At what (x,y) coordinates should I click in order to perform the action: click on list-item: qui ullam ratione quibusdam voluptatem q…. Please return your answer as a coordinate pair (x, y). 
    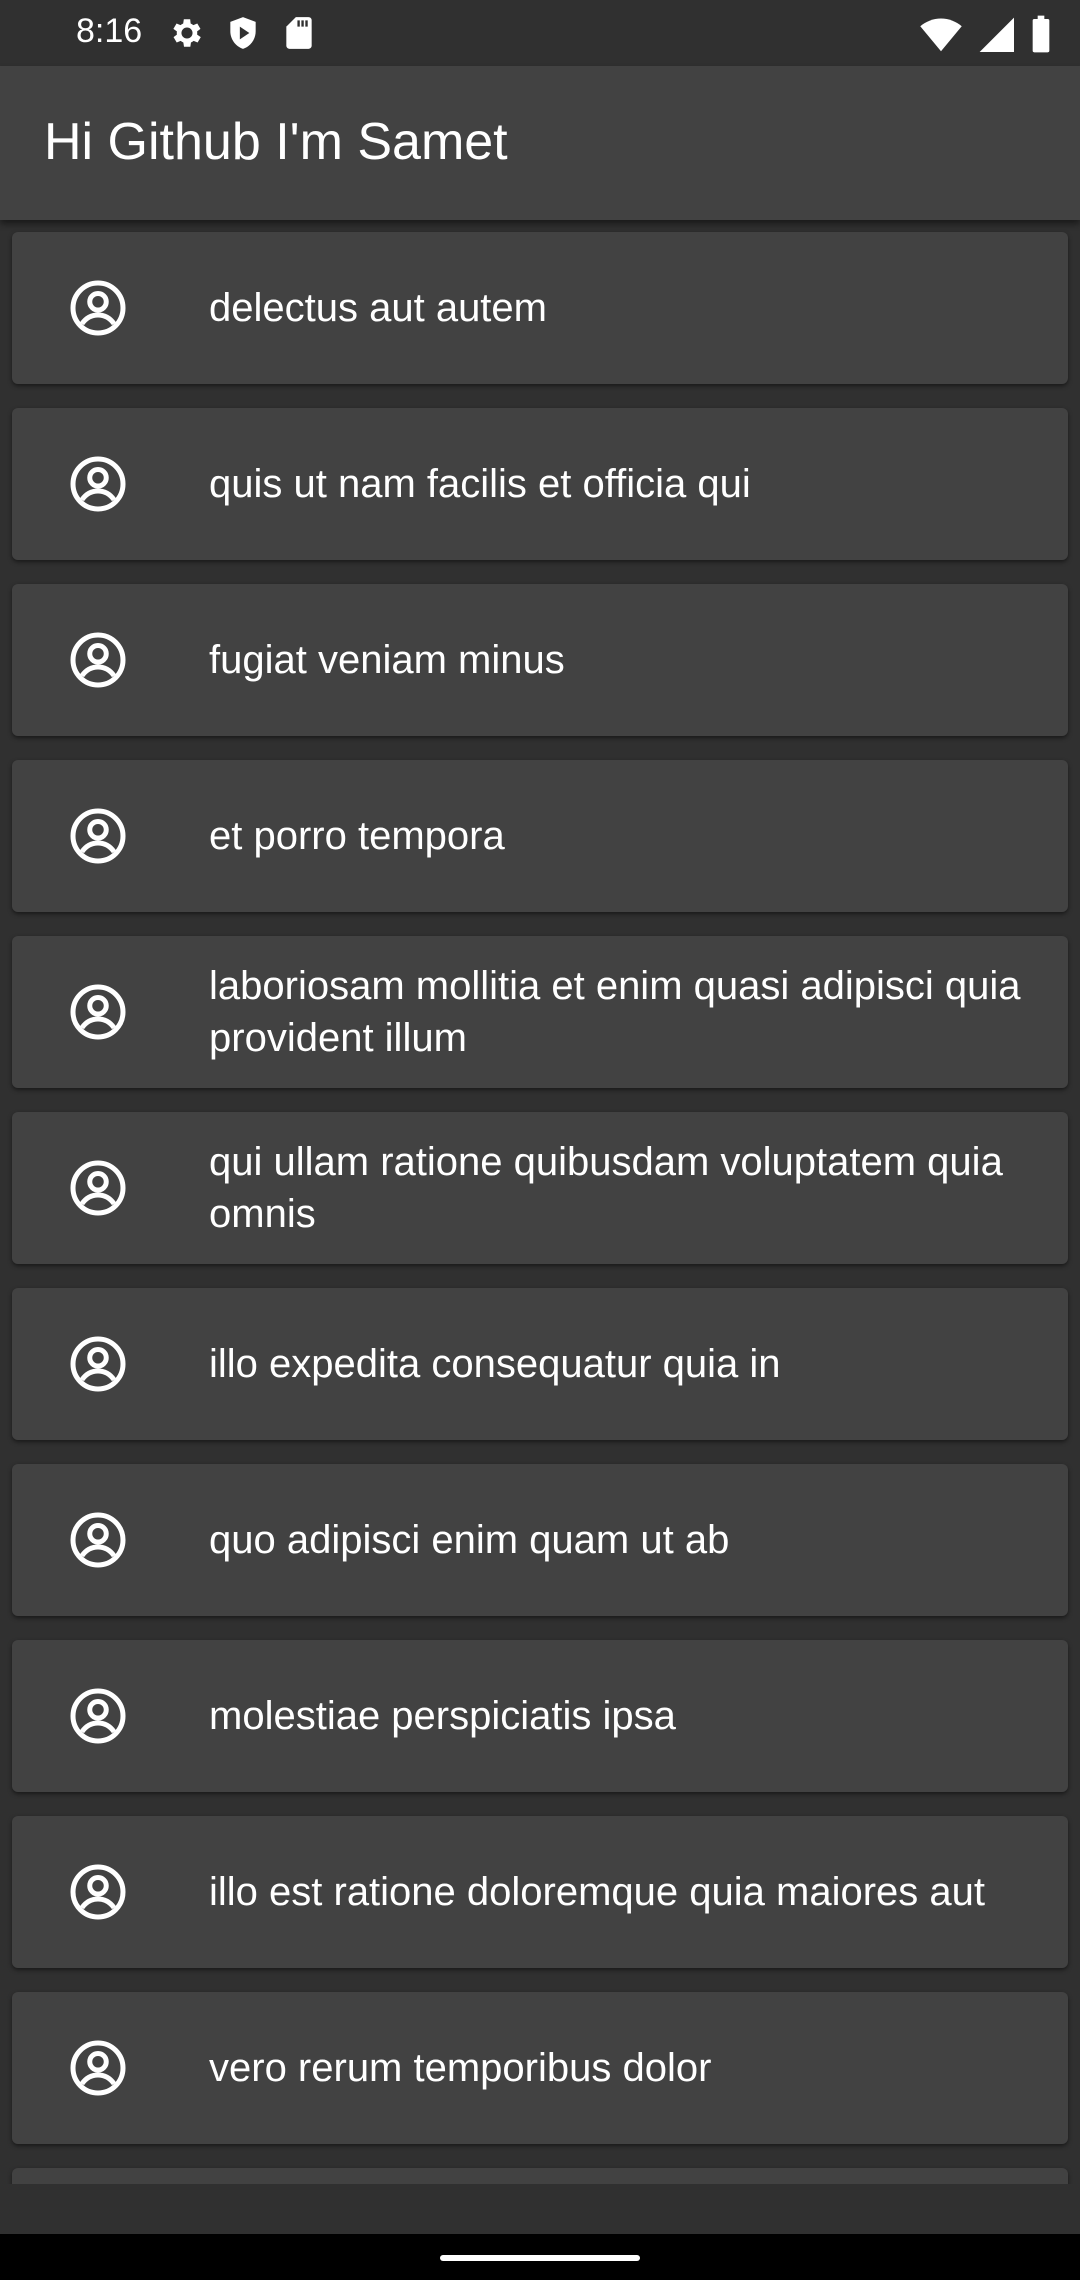
    Looking at the image, I should click on (540, 1188).